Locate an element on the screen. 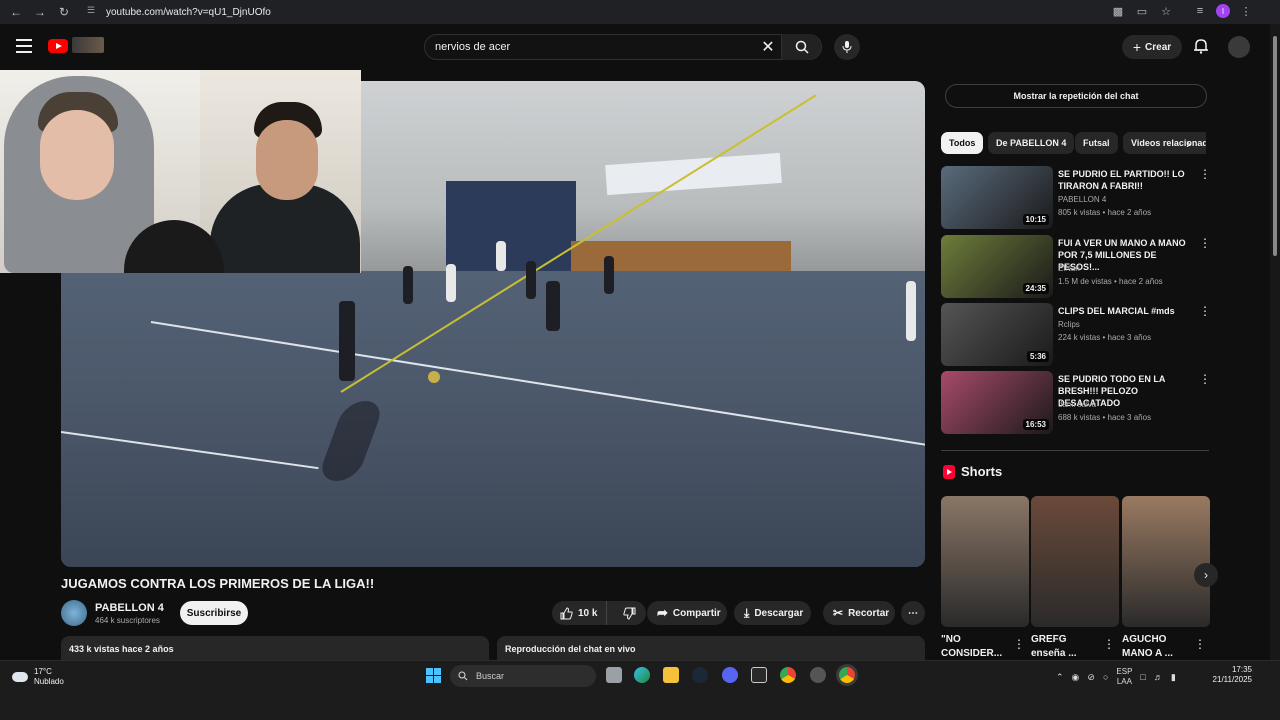 The height and width of the screenshot is (720, 1280). file-explorer-icon is located at coordinates (671, 675).